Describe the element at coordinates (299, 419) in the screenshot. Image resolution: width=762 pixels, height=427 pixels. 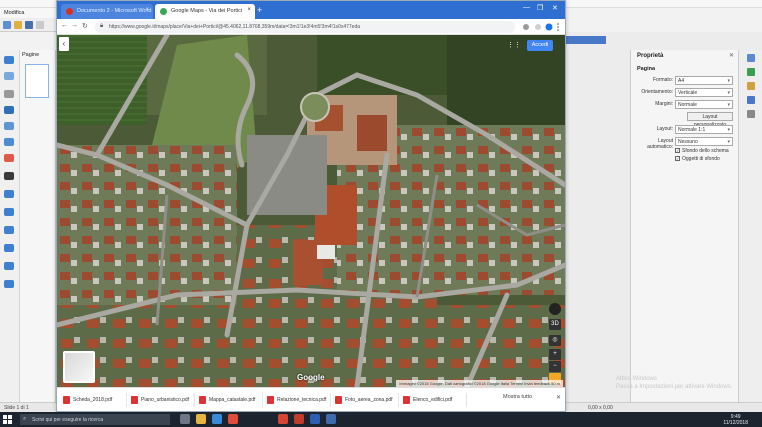
I see `pdf-app-icon` at that location.